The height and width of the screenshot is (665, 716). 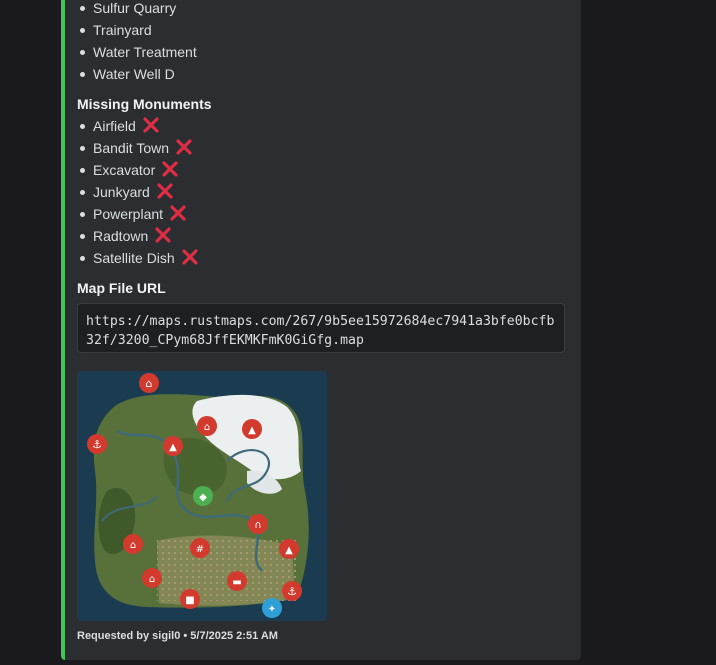 I want to click on list-item: Trainyard, so click(x=137, y=30).